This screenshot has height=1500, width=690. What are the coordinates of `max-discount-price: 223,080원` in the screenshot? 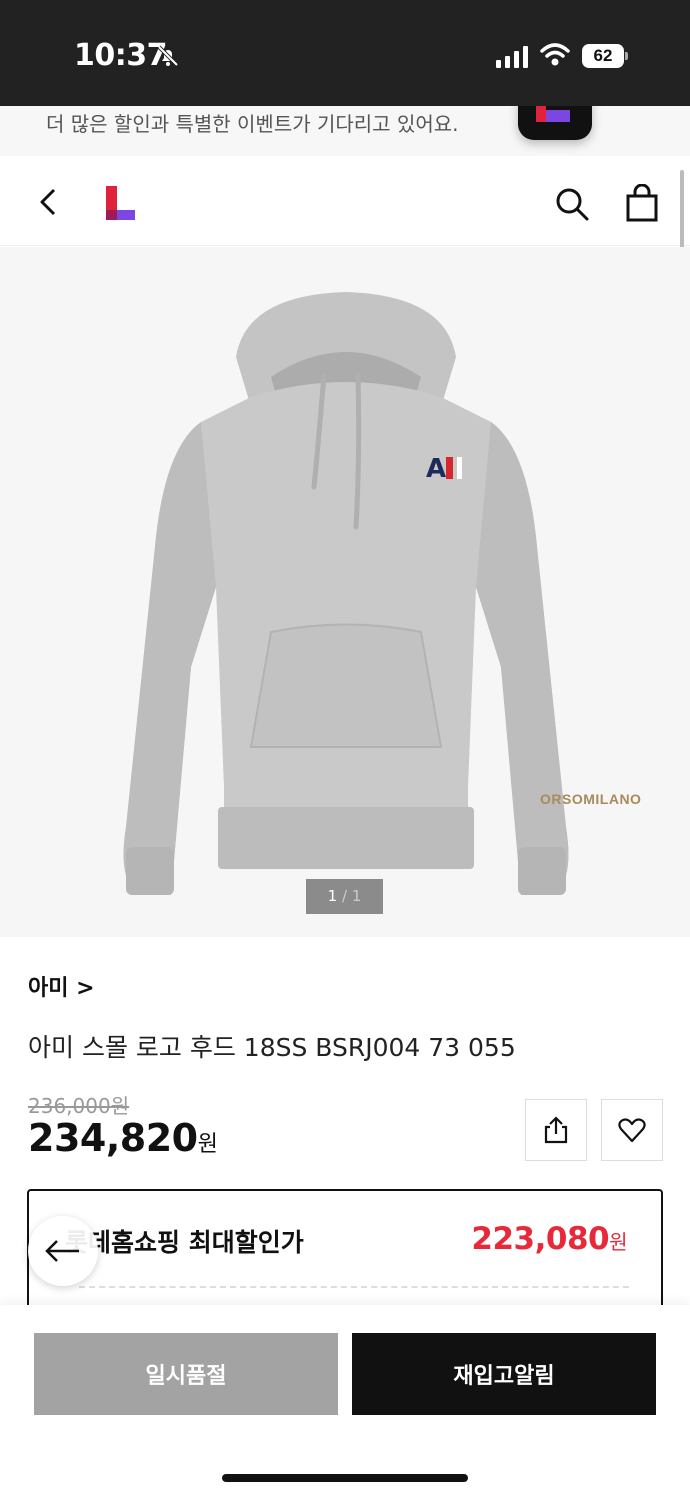 It's located at (549, 1239).